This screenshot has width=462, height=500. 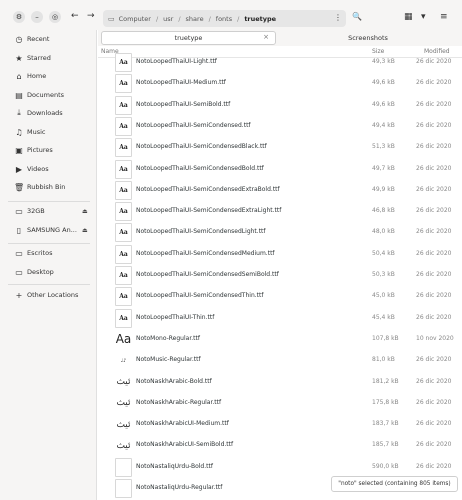 I want to click on breadcrumb-share: share, so click(x=195, y=19).